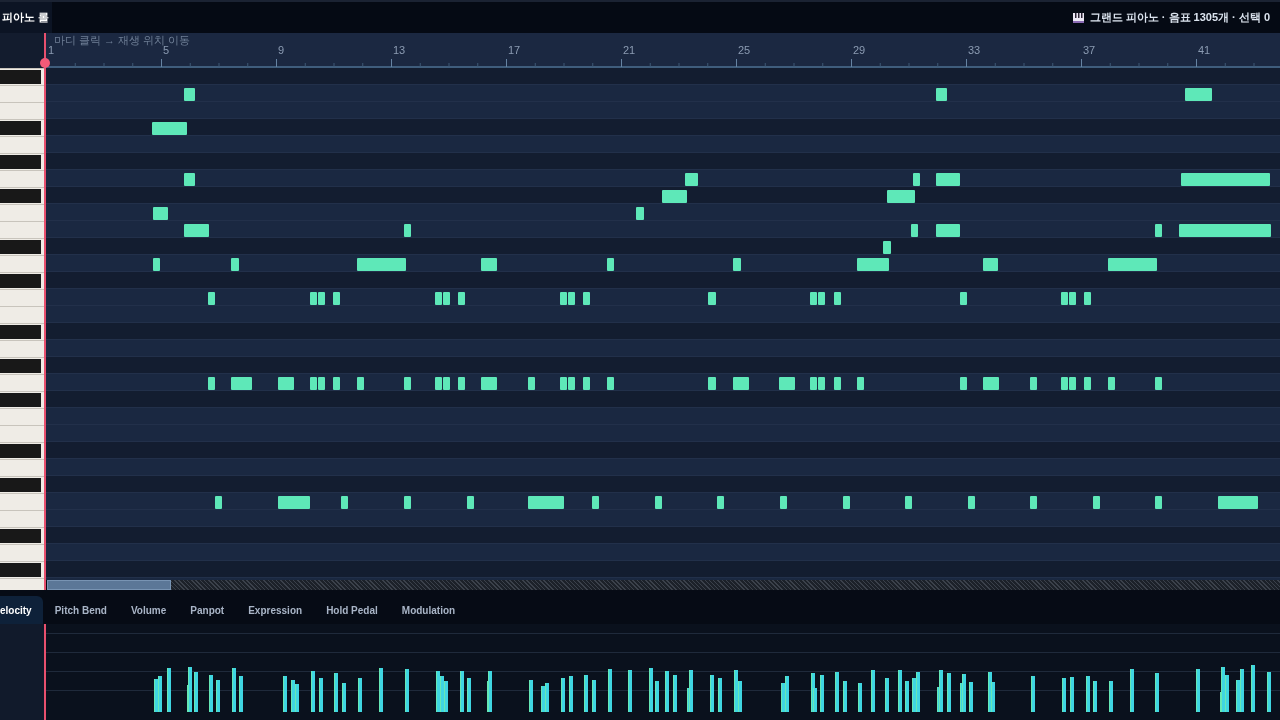  Describe the element at coordinates (122, 40) in the screenshot. I see `ruler-hint: 마디 클릭 → 재생 위치 이동` at that location.